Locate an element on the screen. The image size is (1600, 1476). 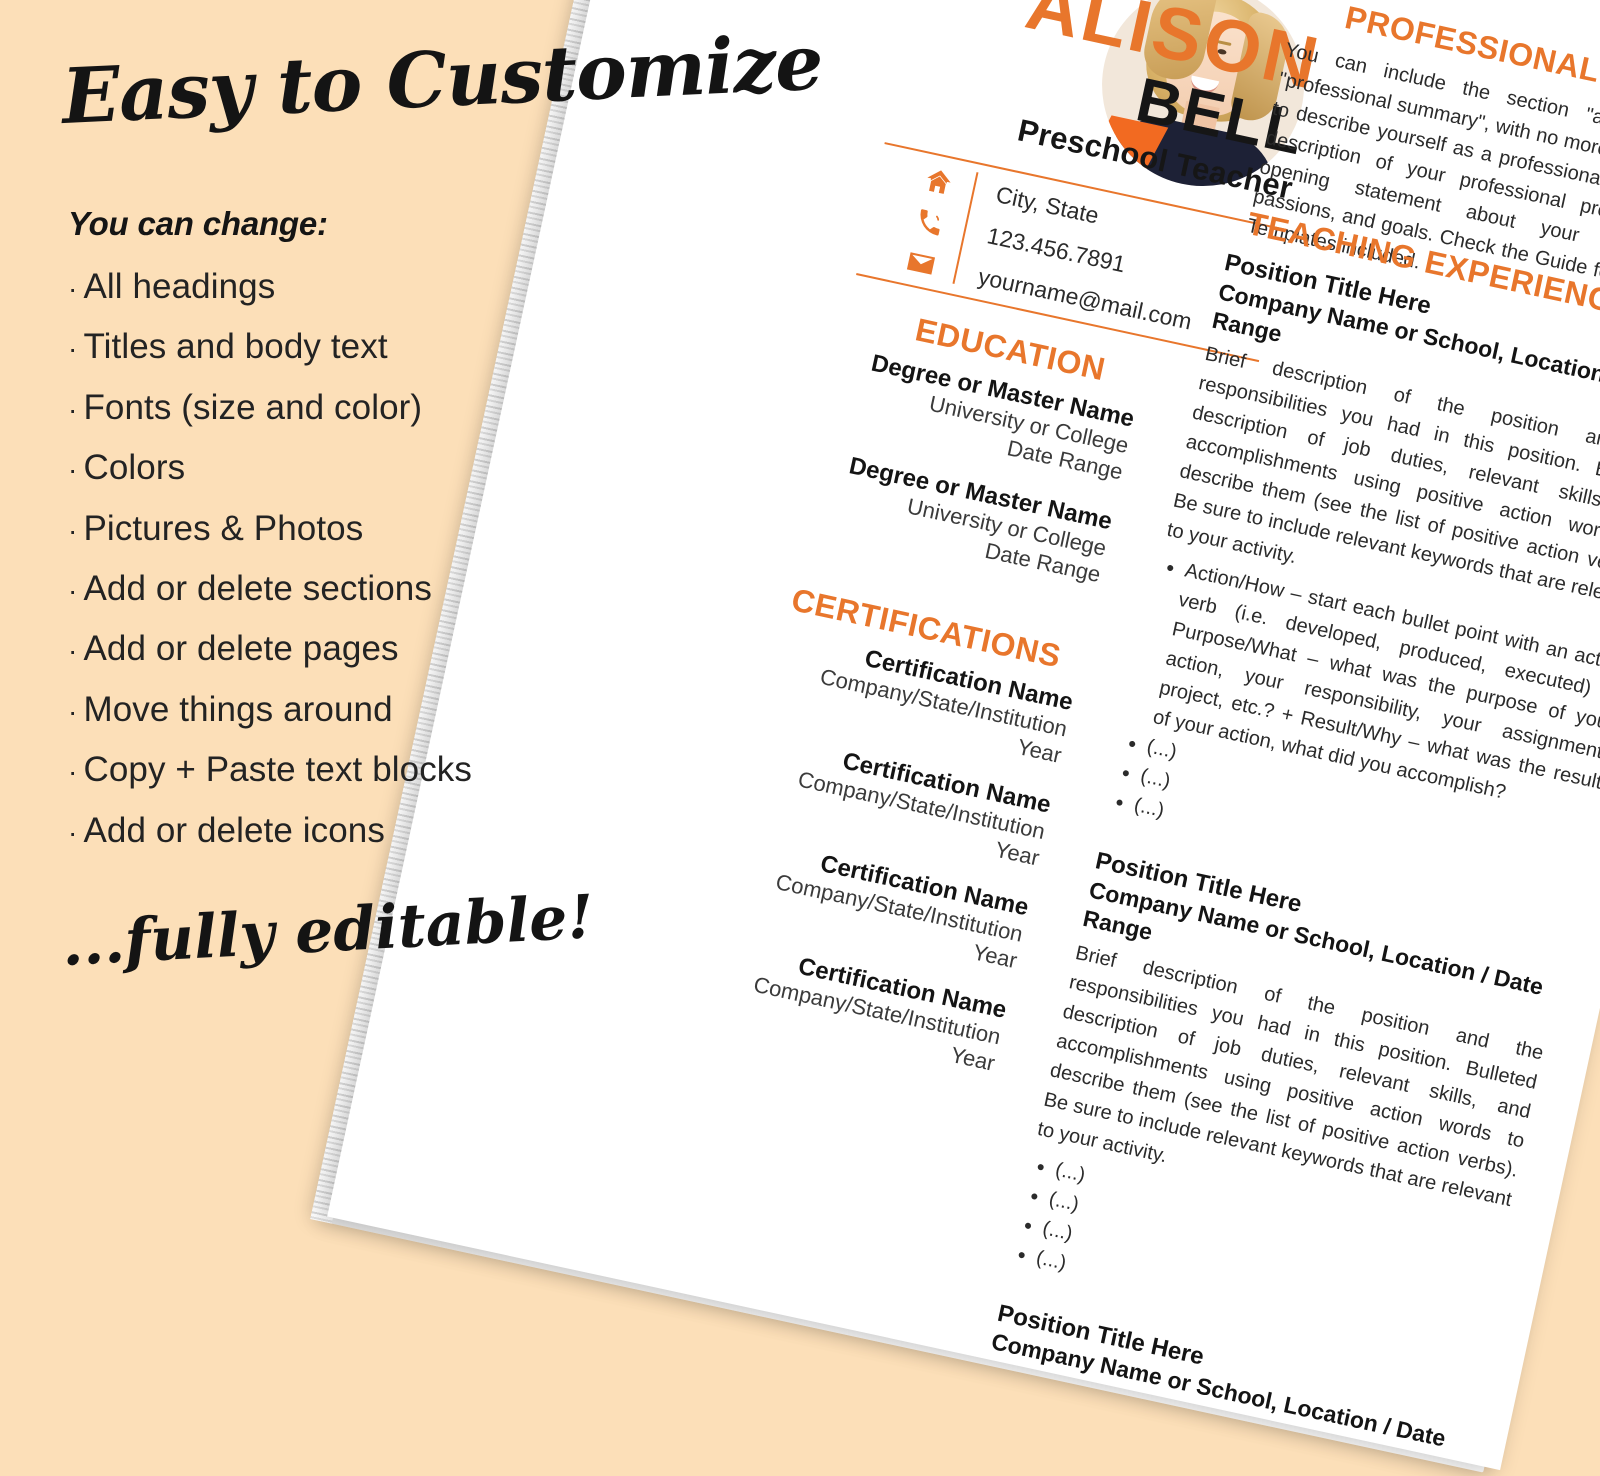
list-item: · Add or delete sections is located at coordinates (270, 590).